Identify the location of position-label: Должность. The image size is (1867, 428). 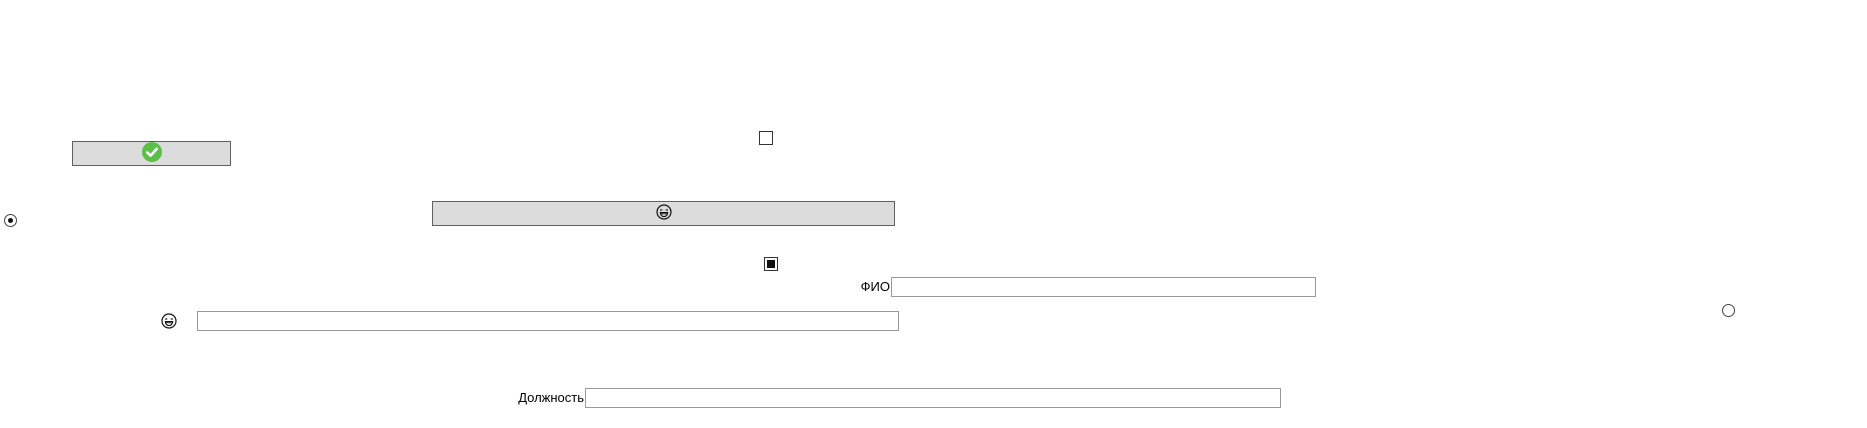
(551, 397).